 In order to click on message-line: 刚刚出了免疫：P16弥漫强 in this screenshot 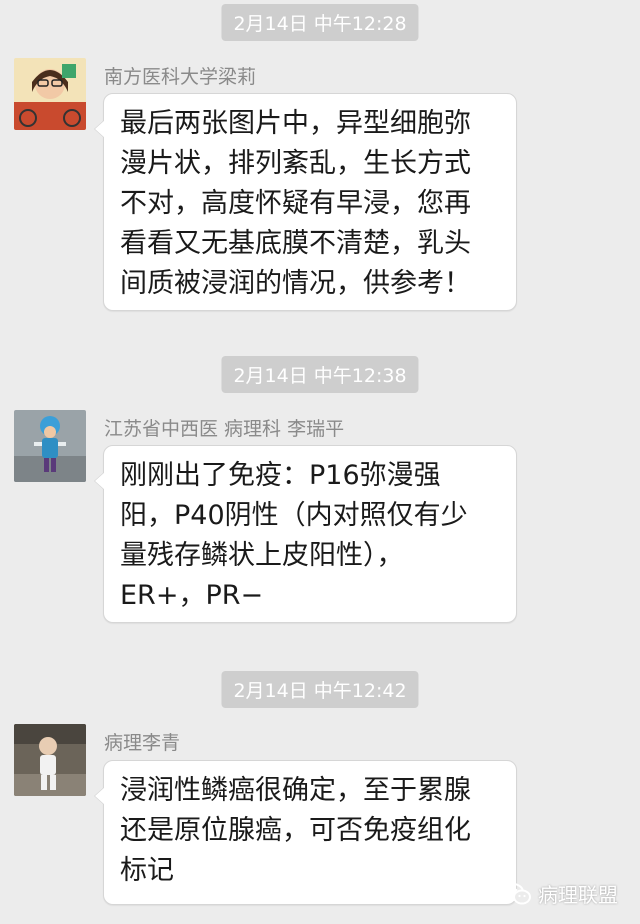, I will do `click(280, 475)`.